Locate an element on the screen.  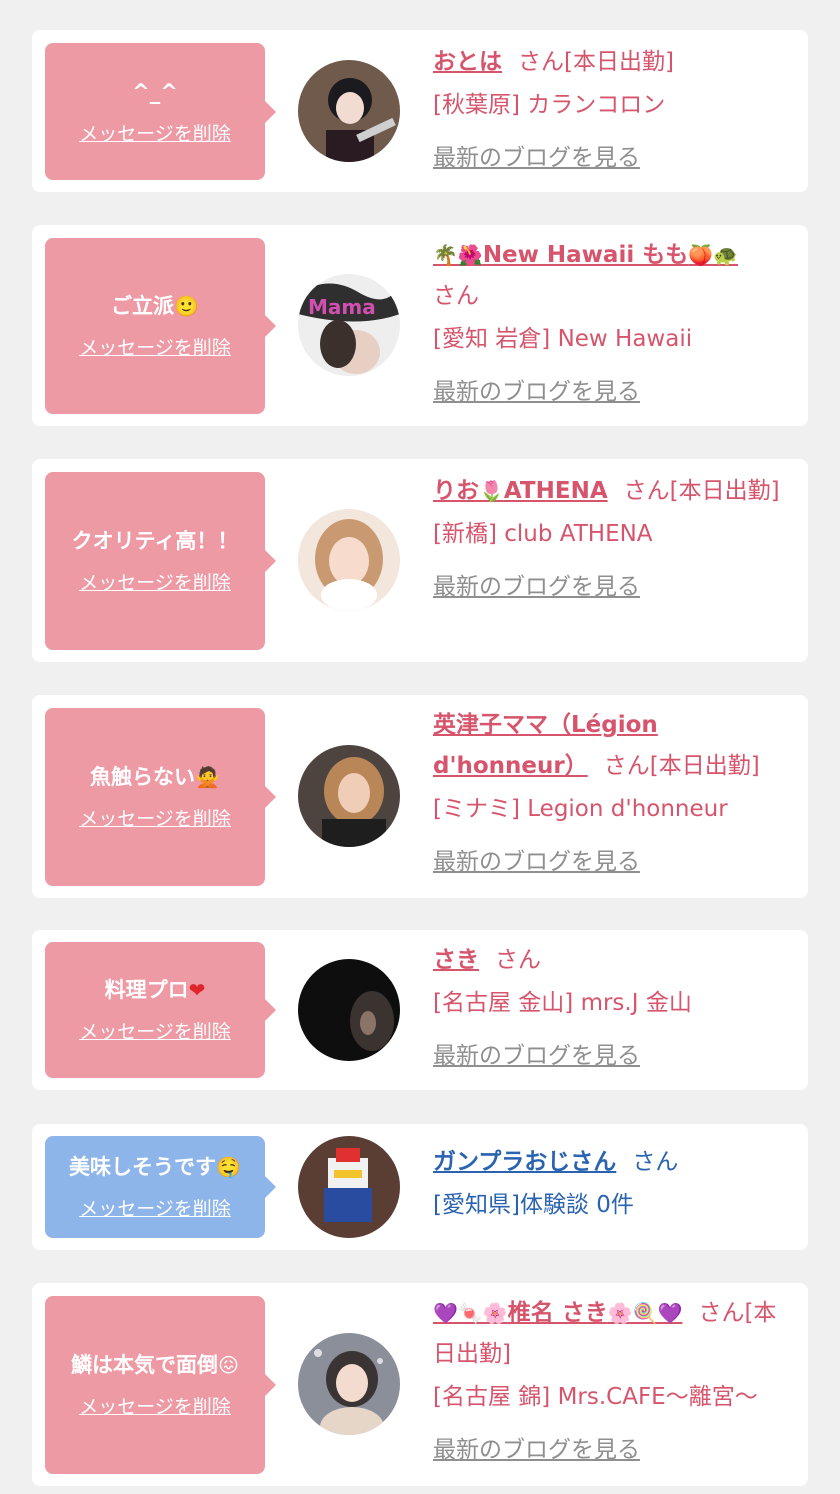
cast-name-link: ガンプラおじさん is located at coordinates (524, 1162).